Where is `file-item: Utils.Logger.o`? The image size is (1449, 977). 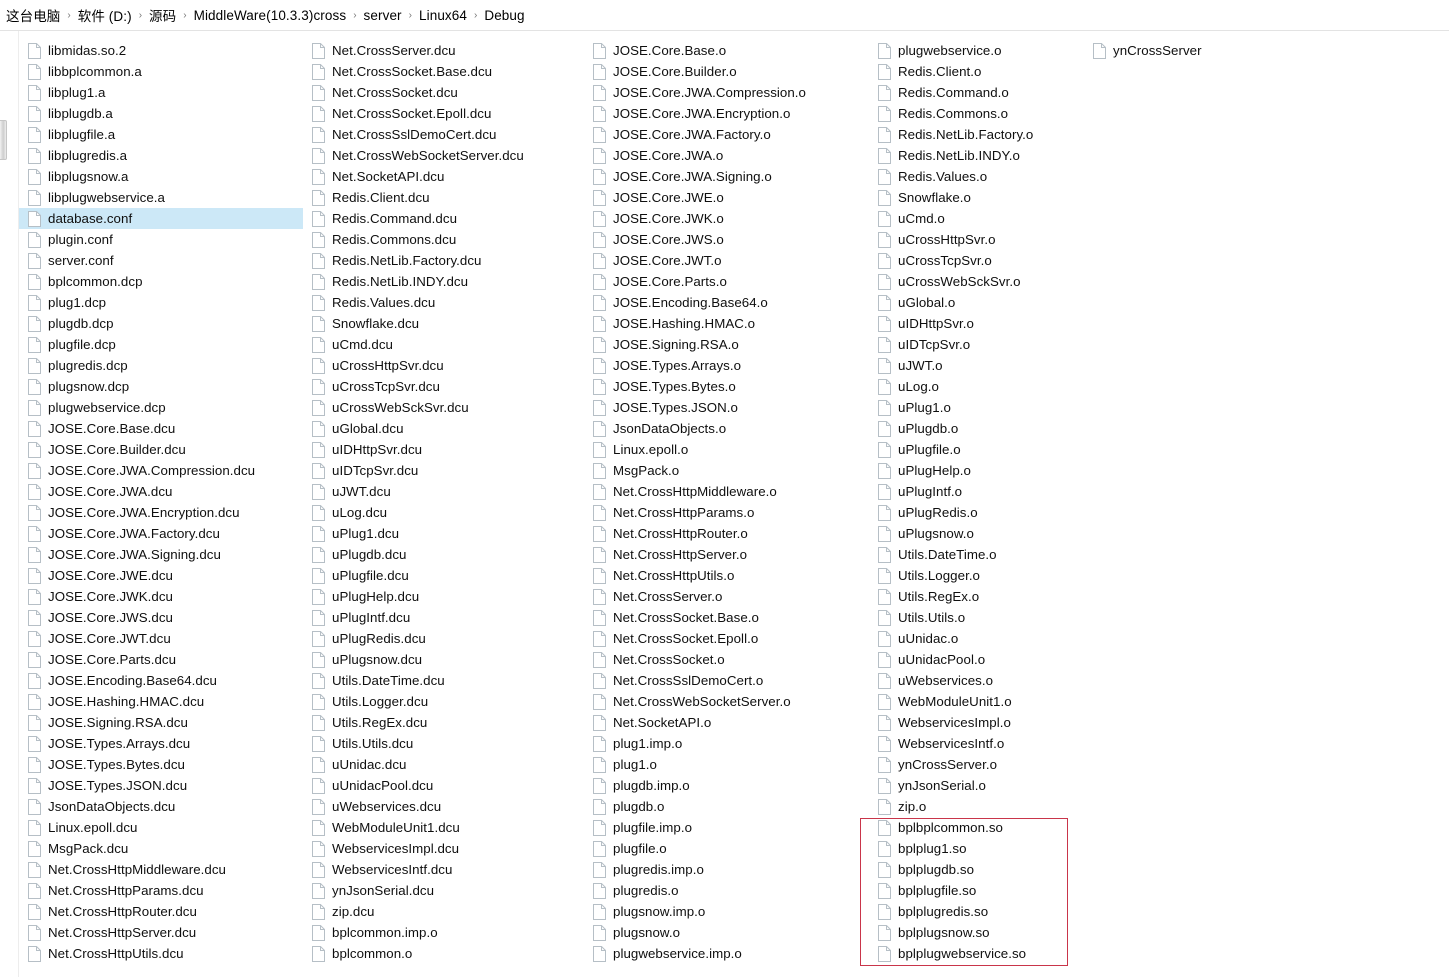
file-item: Utils.Logger.o is located at coordinates (976, 575).